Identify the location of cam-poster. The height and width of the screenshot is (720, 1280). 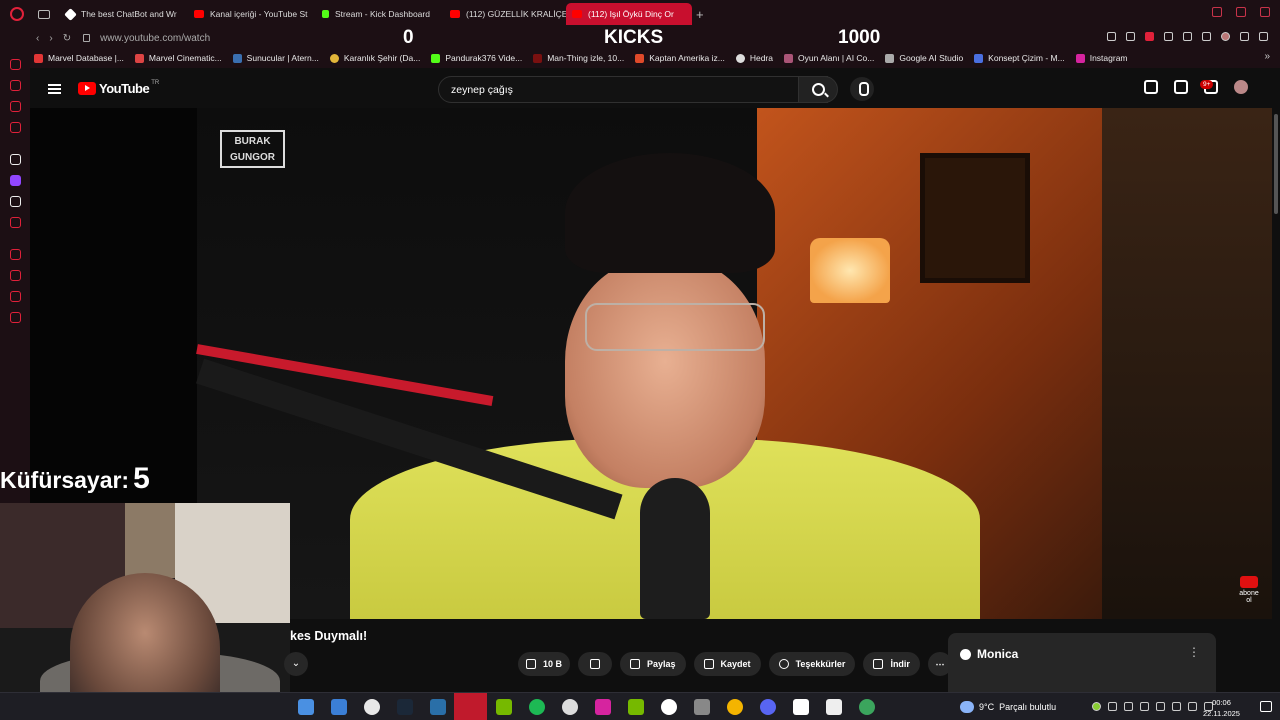
(152, 540).